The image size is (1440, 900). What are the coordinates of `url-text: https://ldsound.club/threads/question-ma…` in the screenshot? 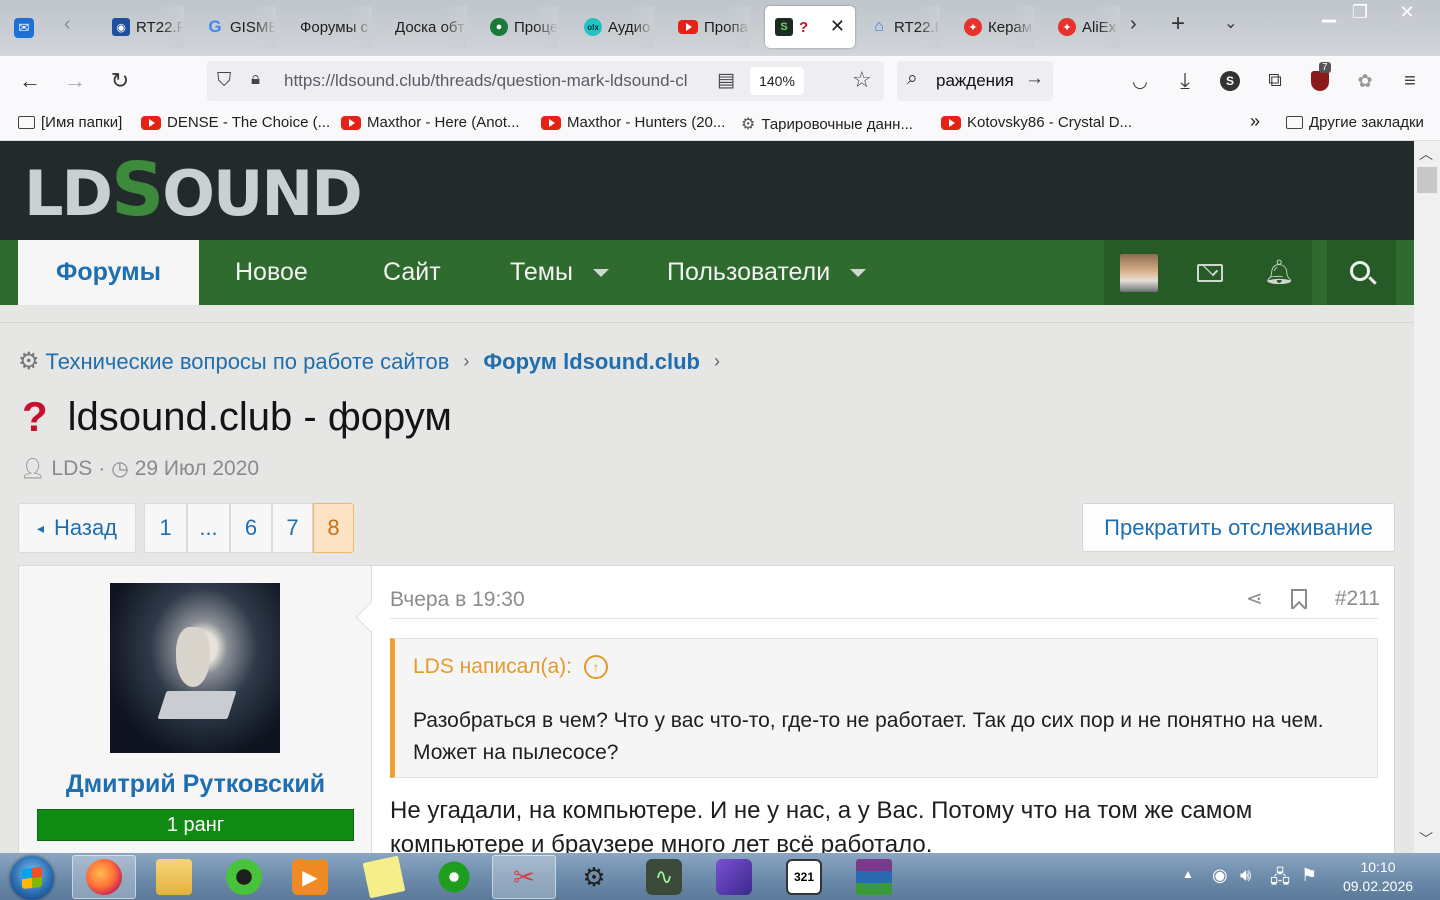 It's located at (494, 81).